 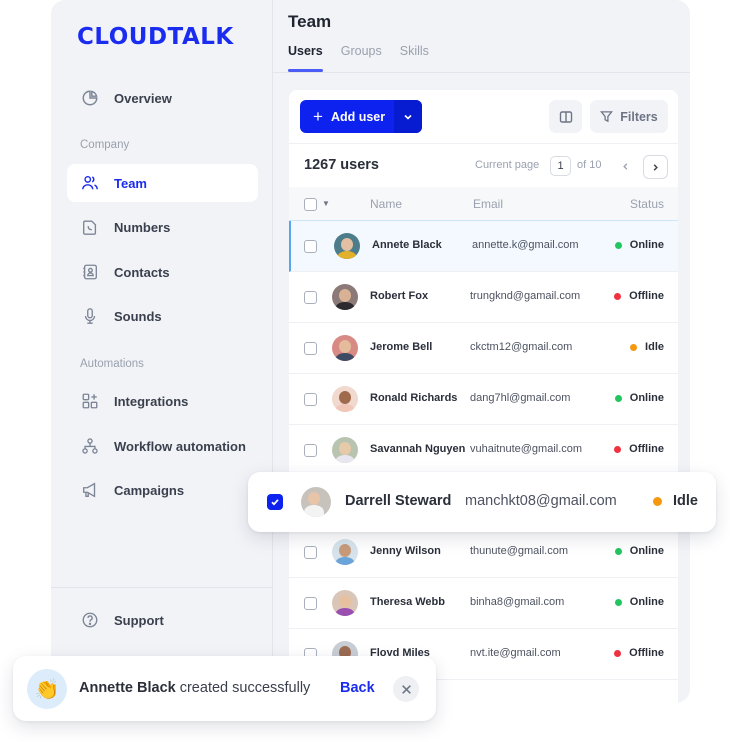 I want to click on status-badge: Idle, so click(x=675, y=501).